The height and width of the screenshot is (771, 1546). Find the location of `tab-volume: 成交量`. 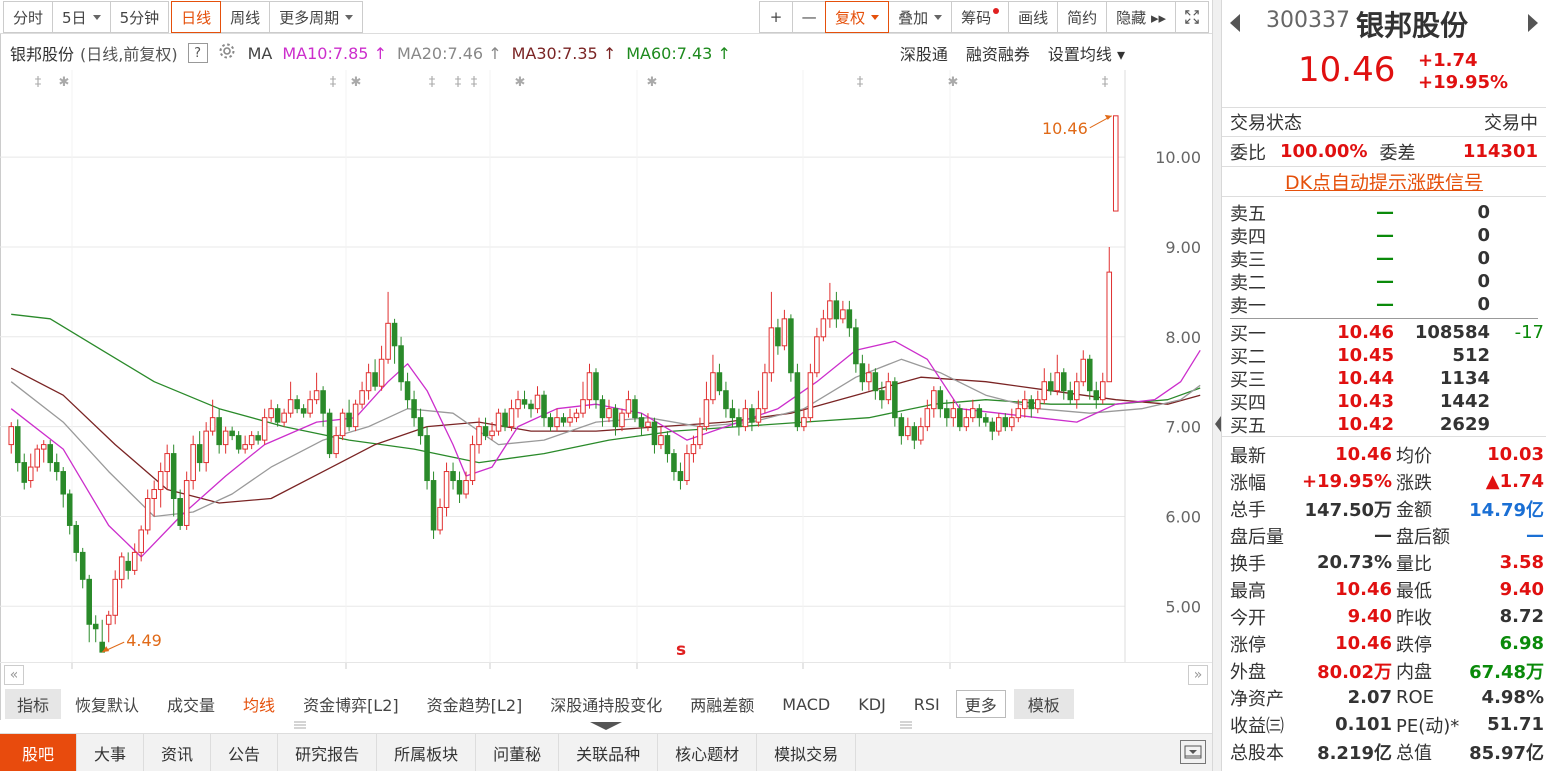

tab-volume: 成交量 is located at coordinates (191, 704).